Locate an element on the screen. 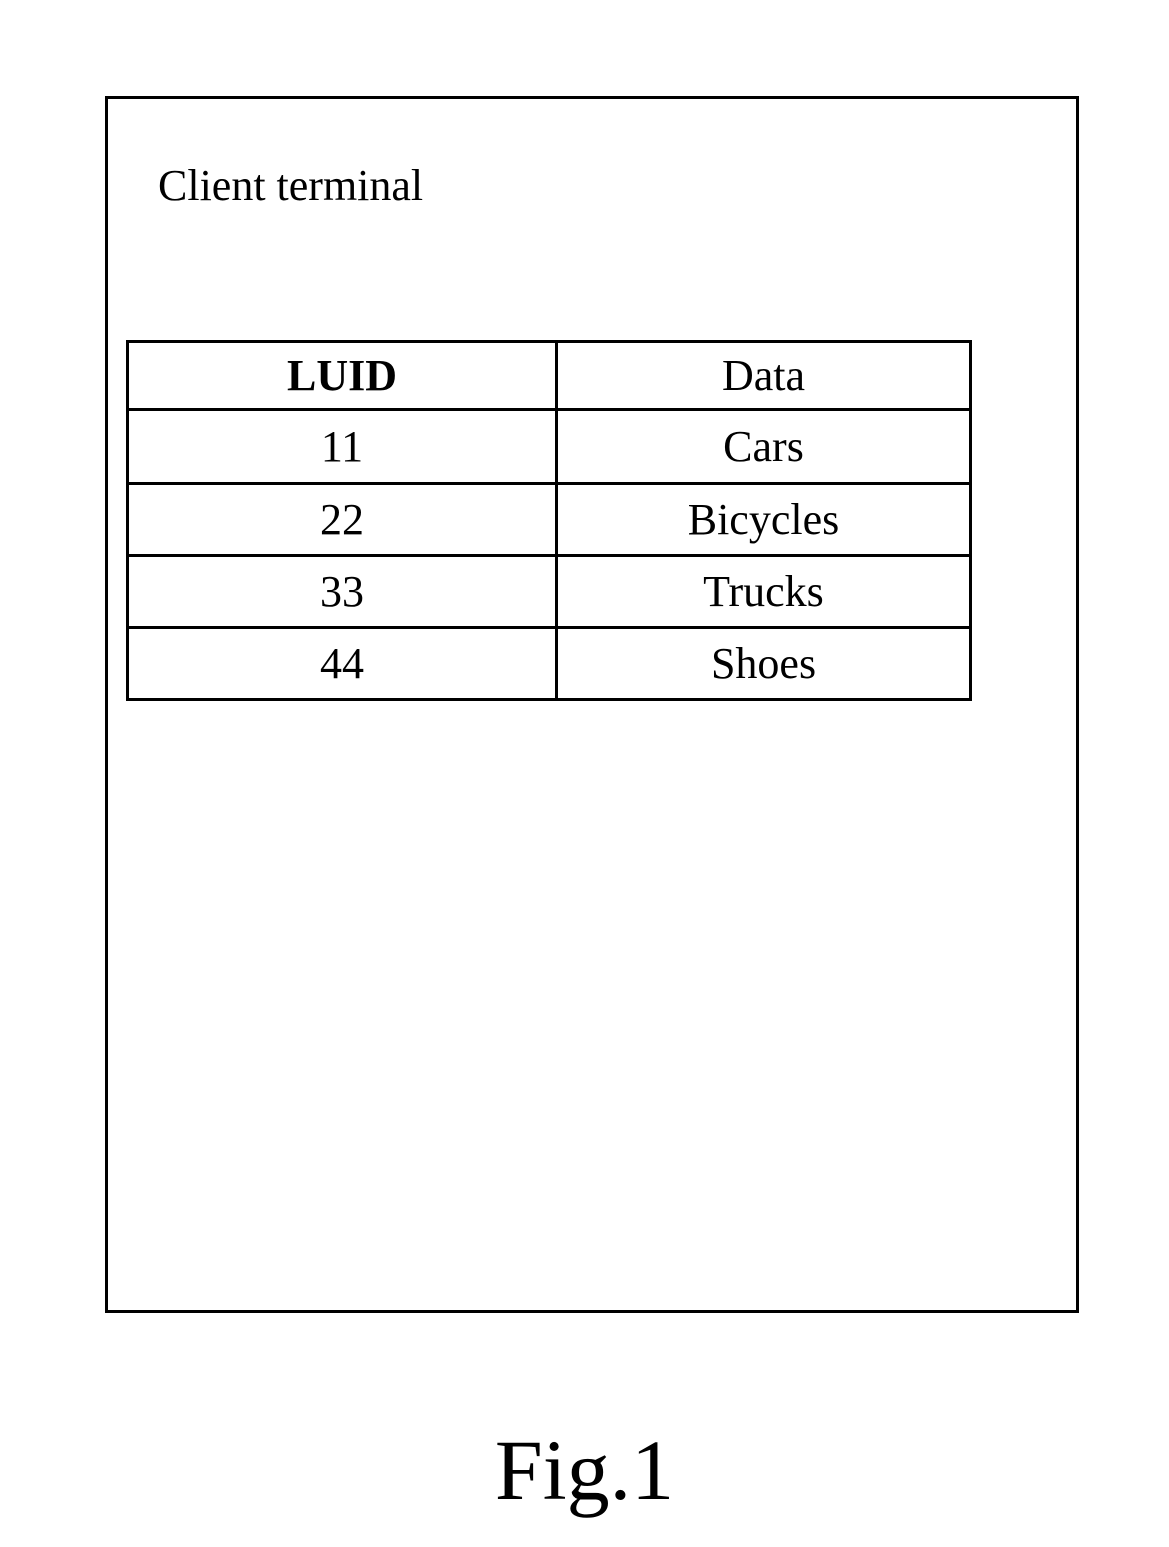 The height and width of the screenshot is (1547, 1169). cell-luid: 33 is located at coordinates (342, 591).